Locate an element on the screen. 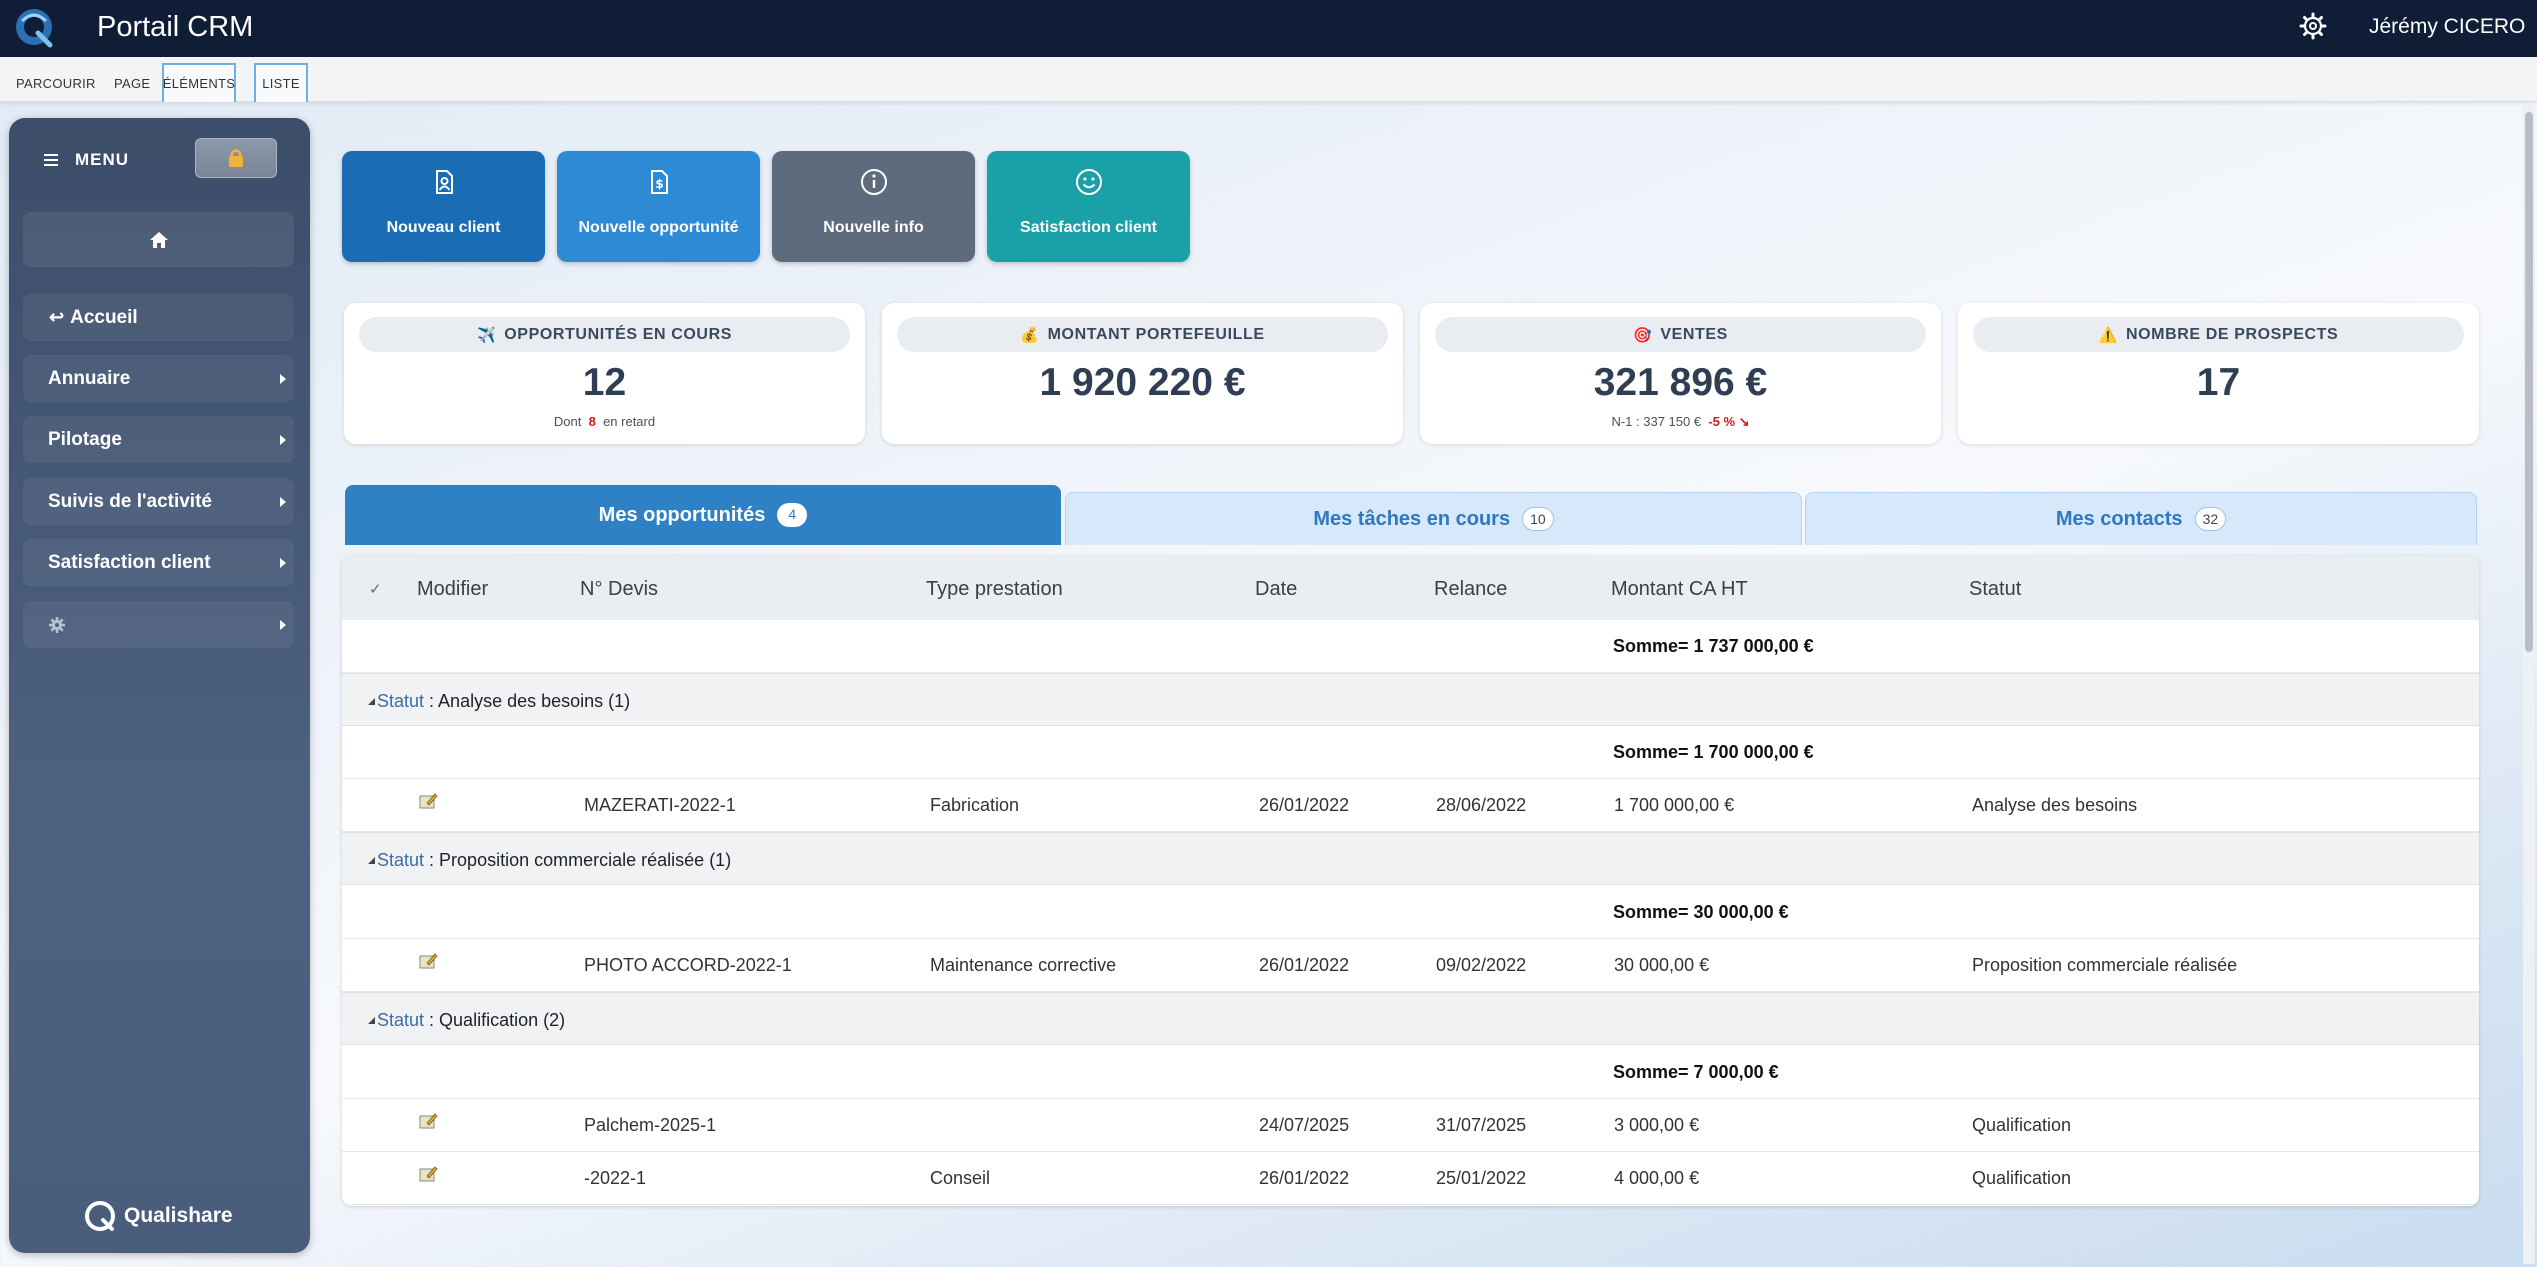  kpi-value: 12 is located at coordinates (604, 382).